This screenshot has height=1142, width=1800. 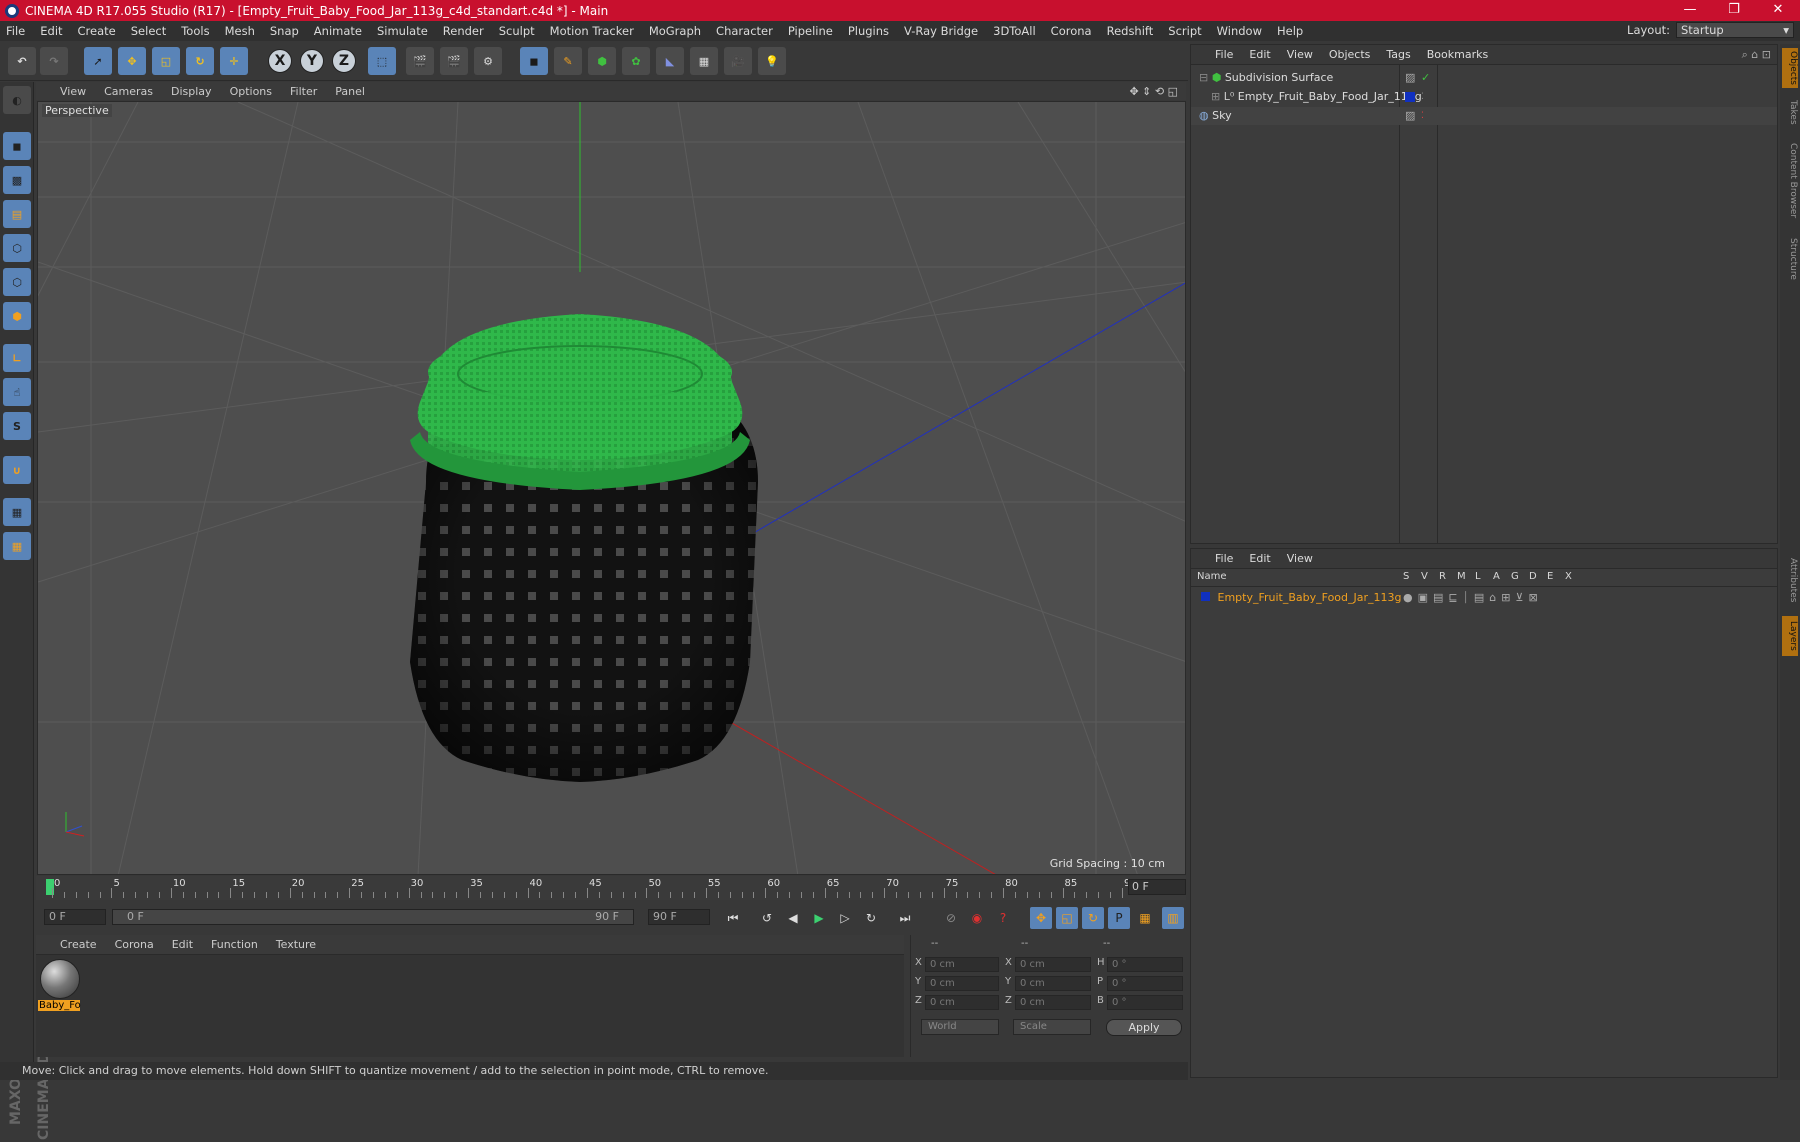 What do you see at coordinates (22, 61) in the screenshot?
I see `undo-icon: ↶` at bounding box center [22, 61].